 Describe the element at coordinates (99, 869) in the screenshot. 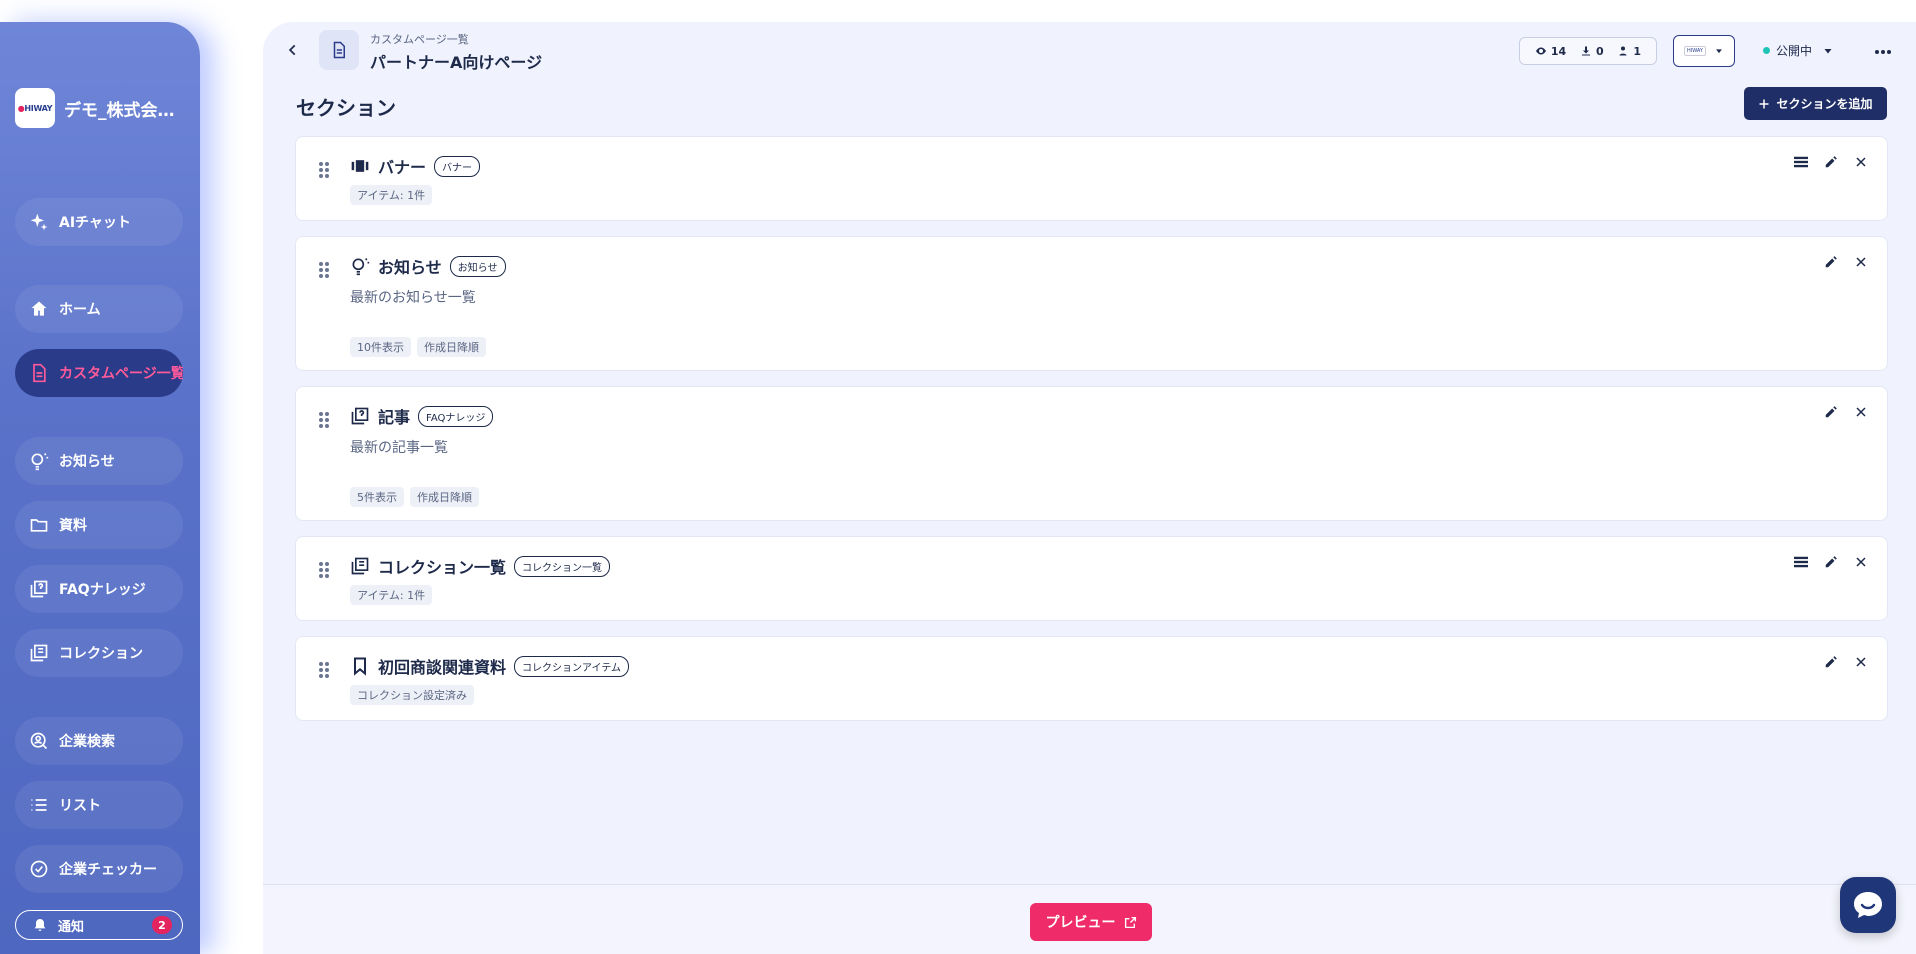

I see `sidebar-item-company-checker: 企業チェッカー` at that location.